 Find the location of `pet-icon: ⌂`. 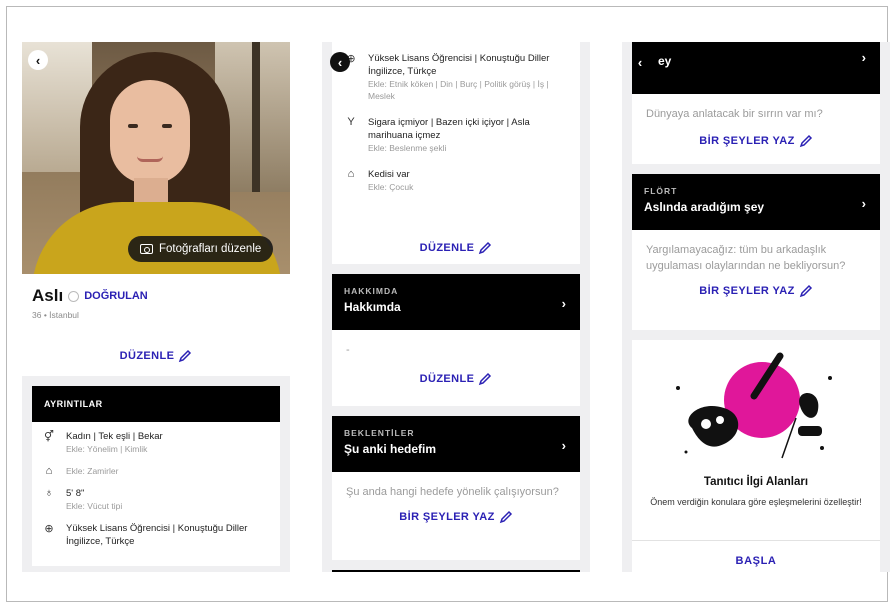

pet-icon: ⌂ is located at coordinates (351, 174).